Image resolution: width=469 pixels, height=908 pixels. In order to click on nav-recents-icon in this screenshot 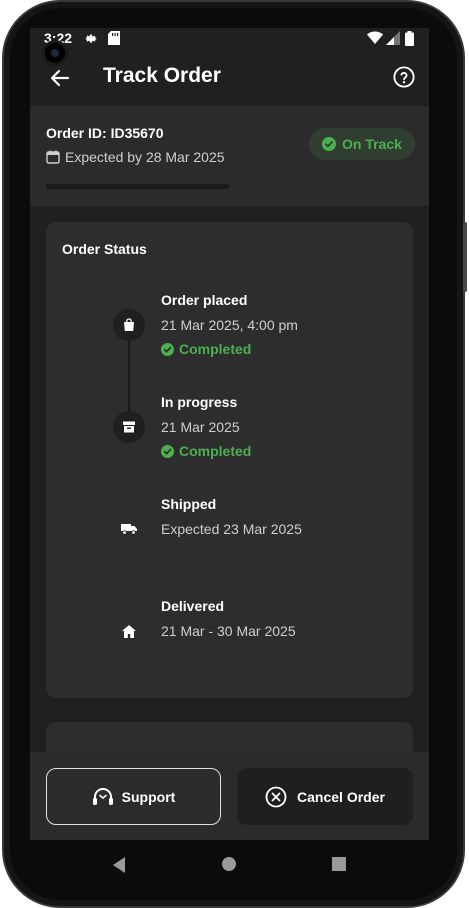, I will do `click(339, 864)`.